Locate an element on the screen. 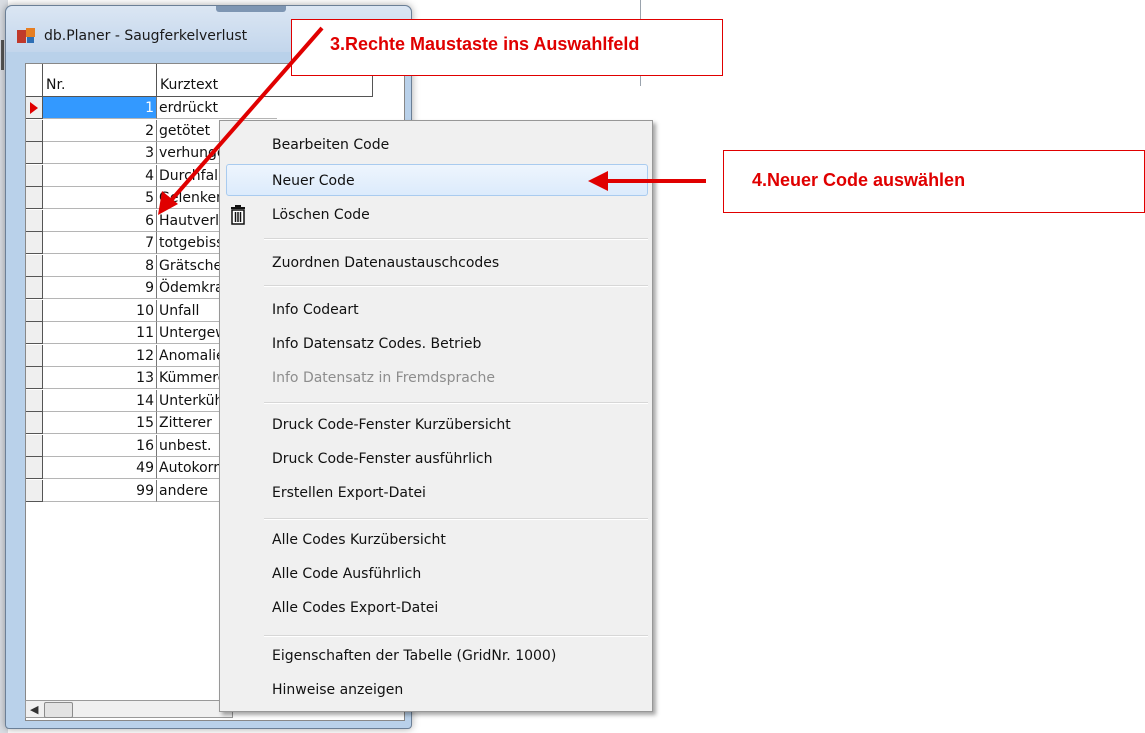 The width and height of the screenshot is (1145, 733). arrow-step3 is located at coordinates (241, 120).